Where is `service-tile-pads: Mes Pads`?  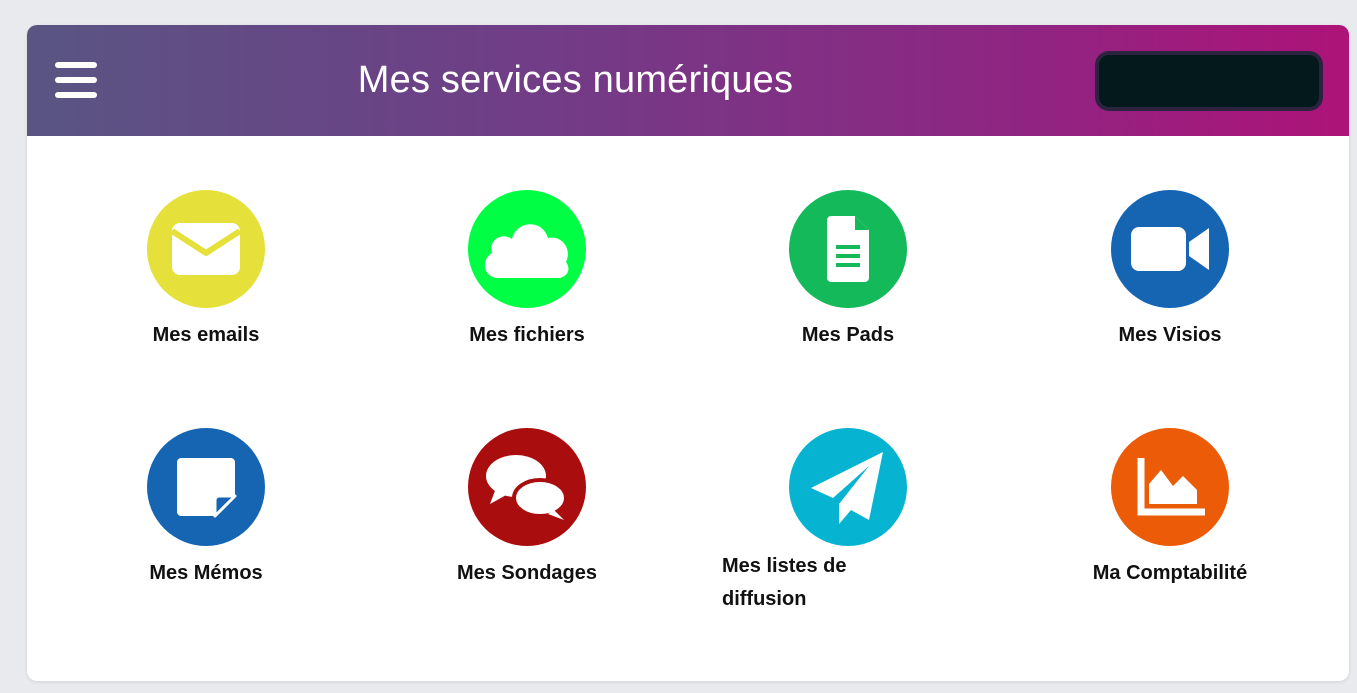
service-tile-pads: Mes Pads is located at coordinates (848, 280).